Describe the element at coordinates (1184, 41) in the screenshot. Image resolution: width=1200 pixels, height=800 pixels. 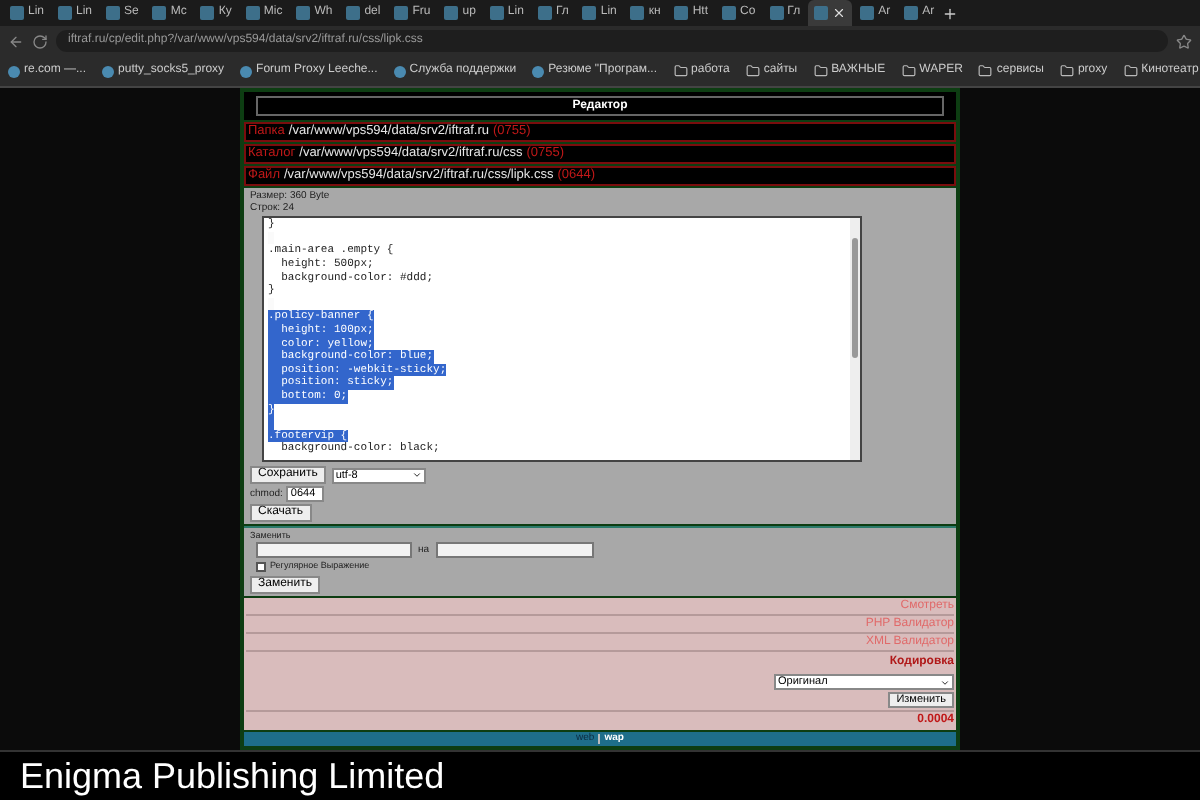
I see `star-icon` at that location.